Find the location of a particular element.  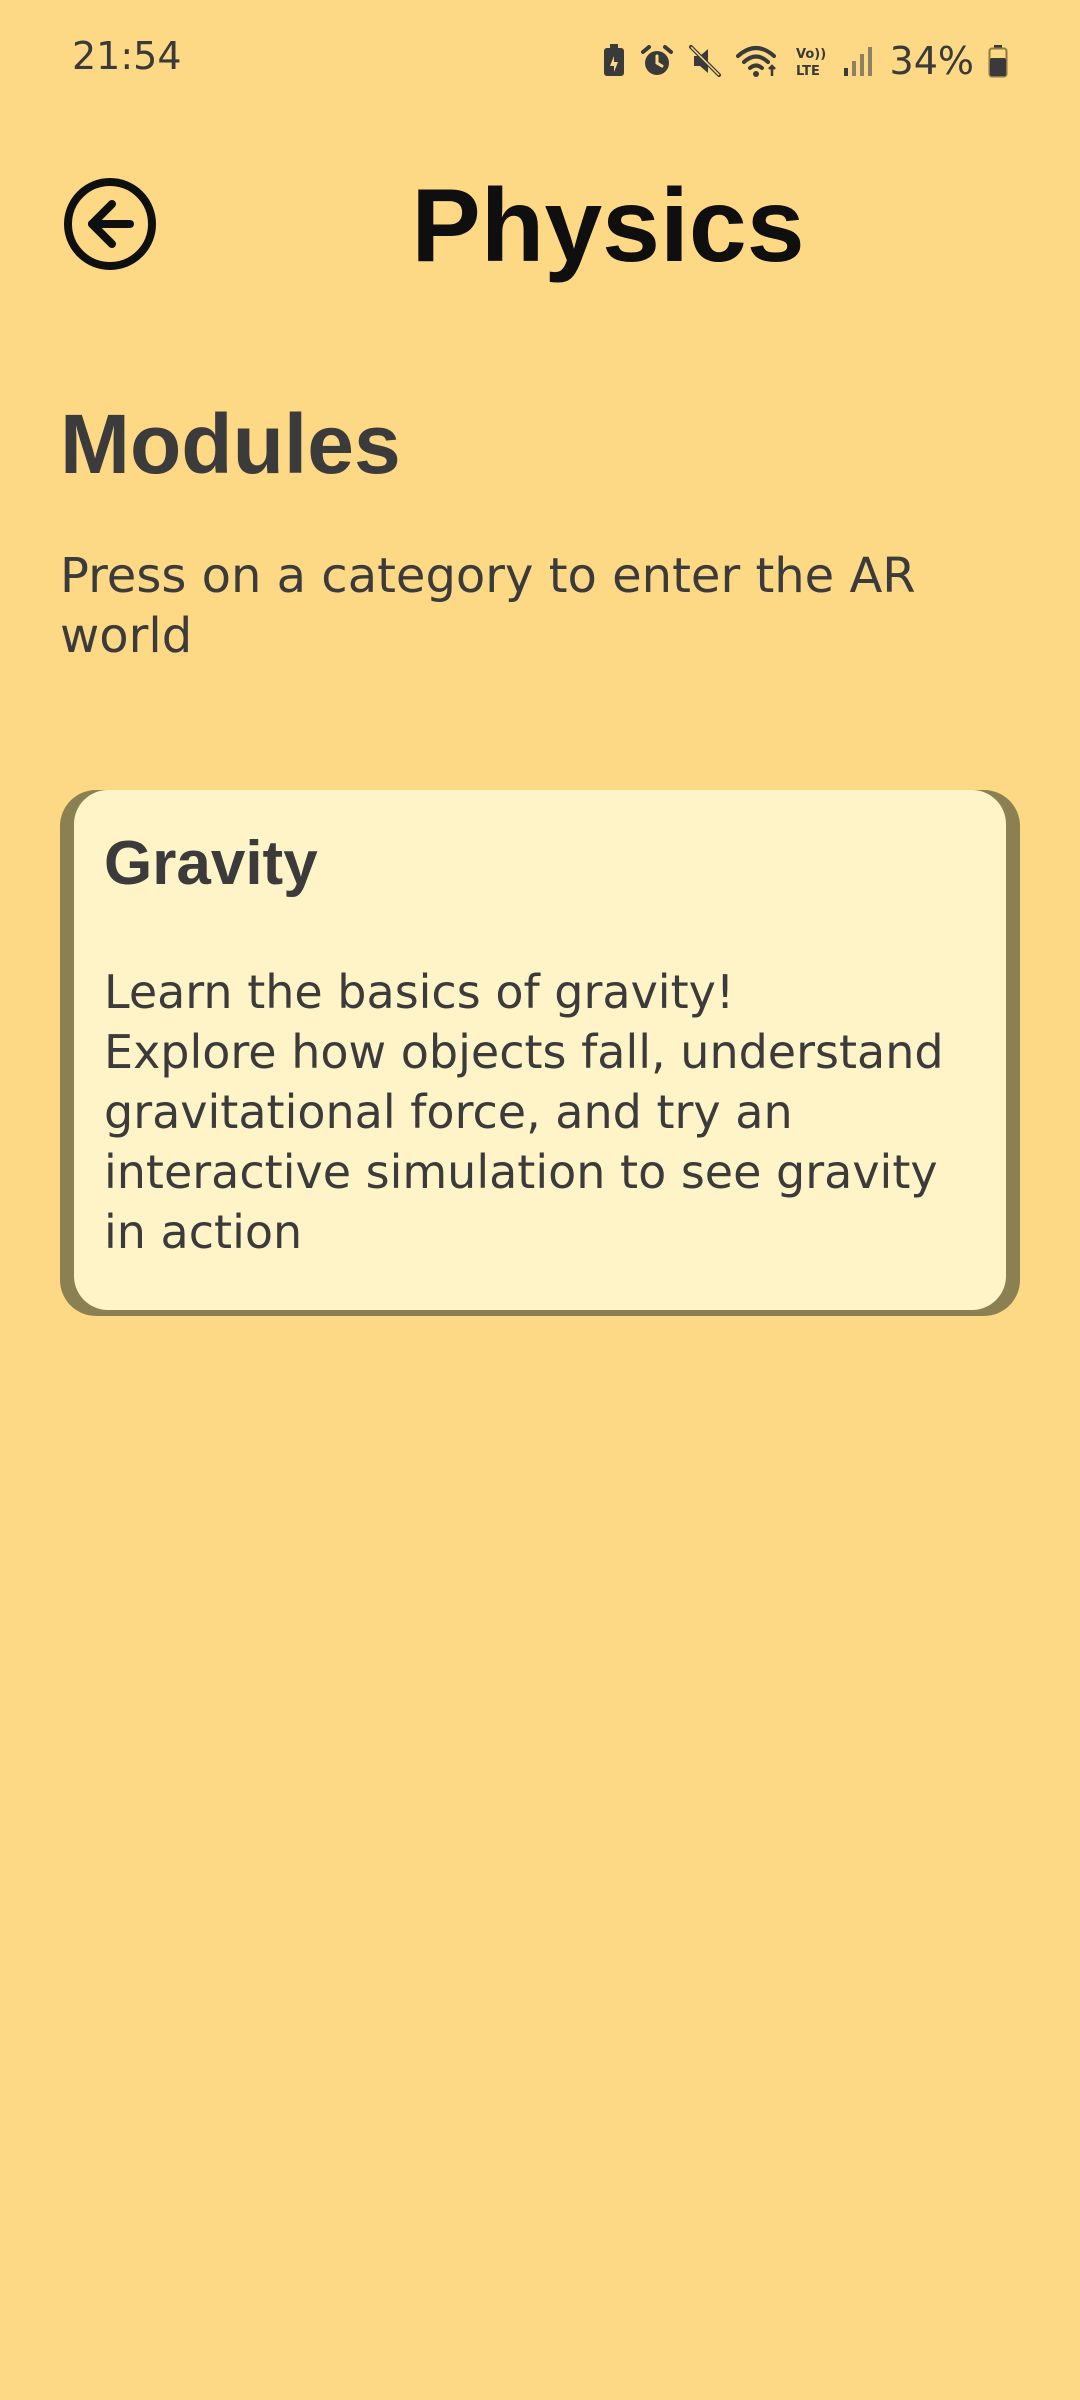

svg-text: Vo)) is located at coordinates (811, 54).